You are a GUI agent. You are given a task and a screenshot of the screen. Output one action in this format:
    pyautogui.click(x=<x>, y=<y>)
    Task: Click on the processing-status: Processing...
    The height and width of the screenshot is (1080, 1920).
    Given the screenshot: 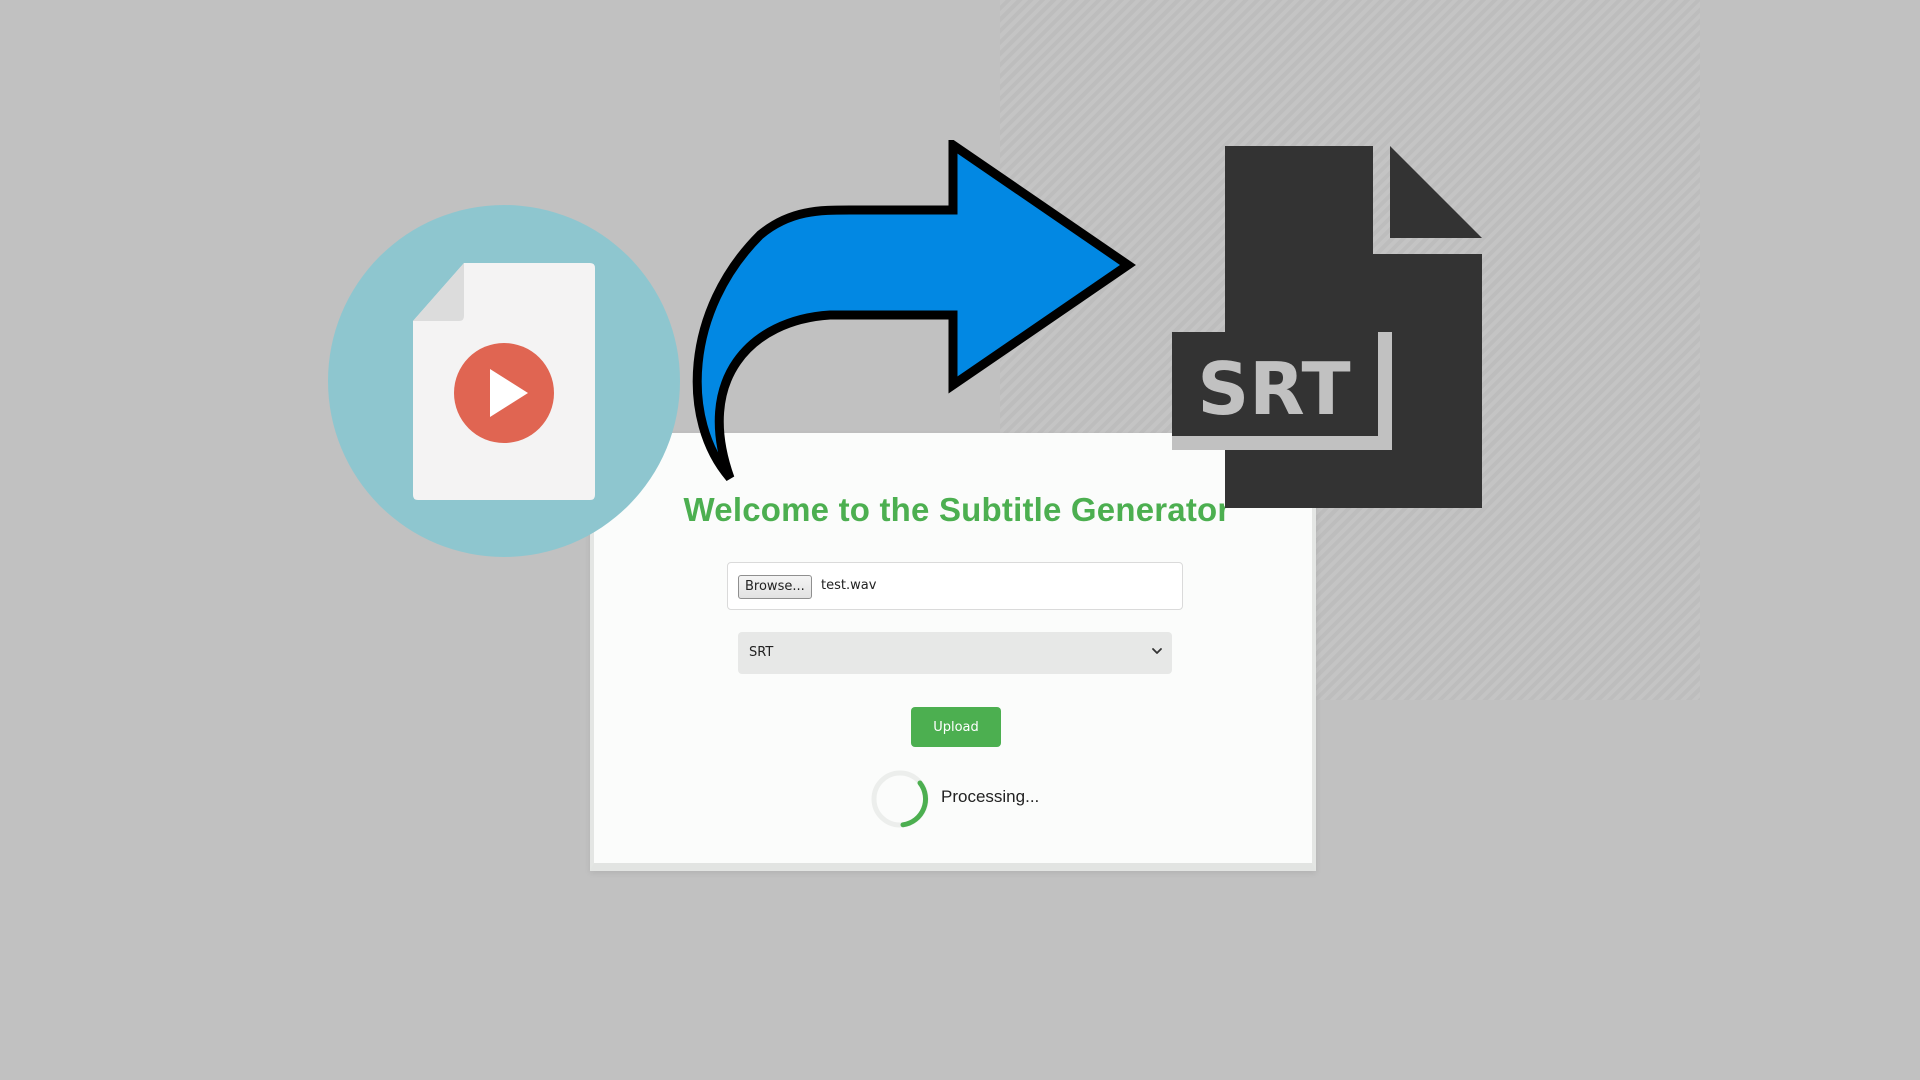 What is the action you would take?
    pyautogui.click(x=990, y=796)
    